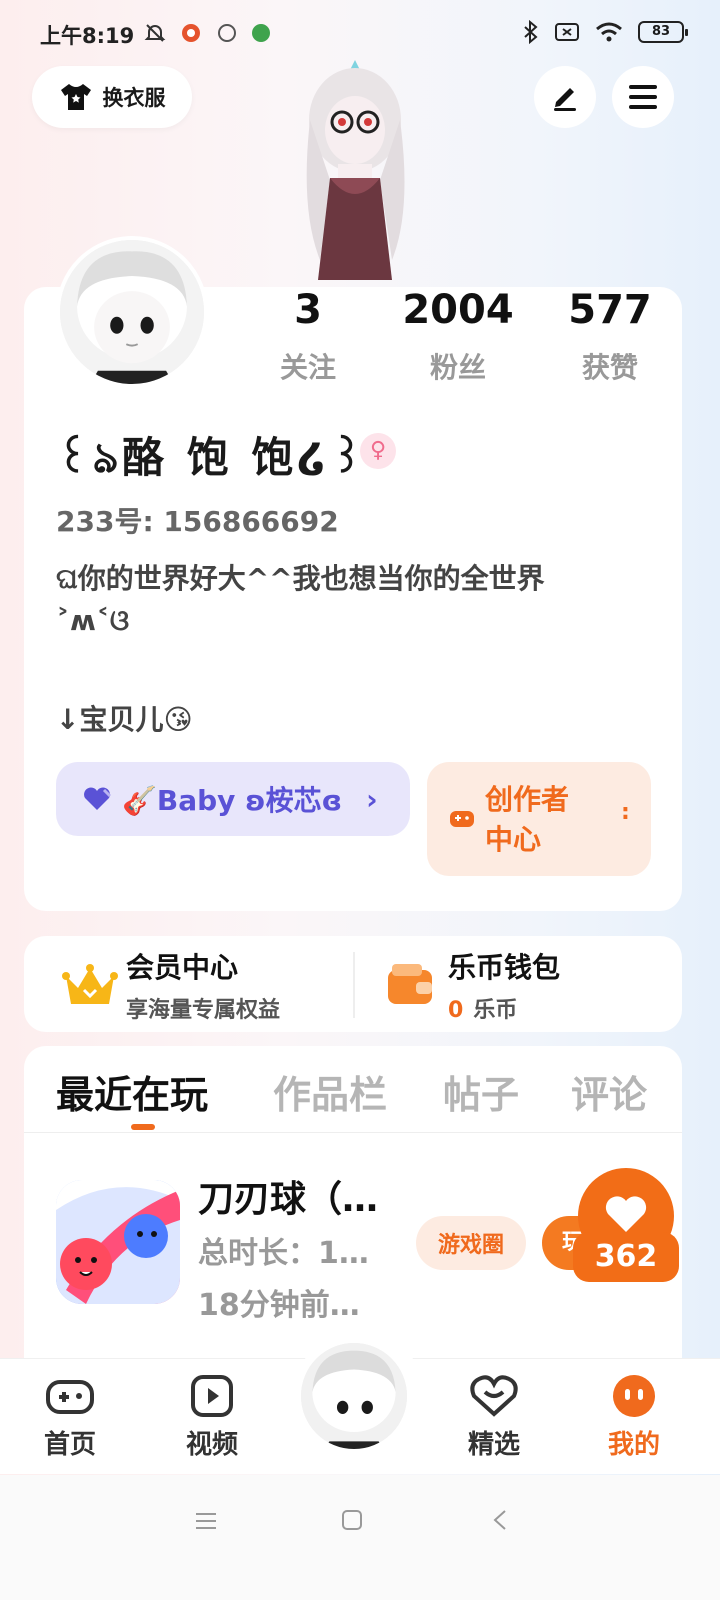 The image size is (720, 1600). Describe the element at coordinates (634, 1417) in the screenshot. I see `nav-mine: 我的` at that location.